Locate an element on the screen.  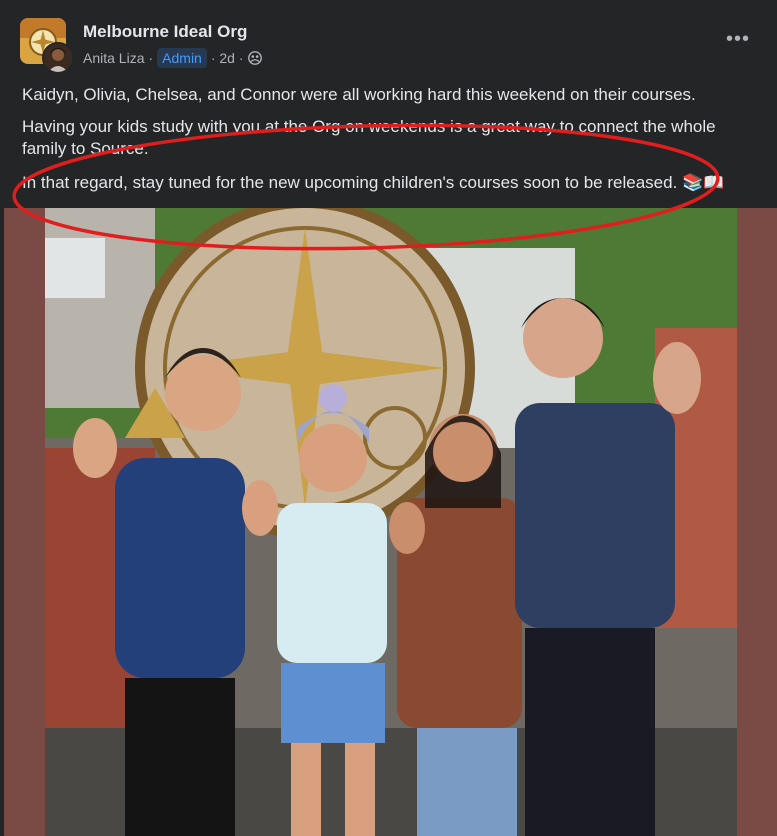
author-name-link: Anita Liza is located at coordinates (113, 58).